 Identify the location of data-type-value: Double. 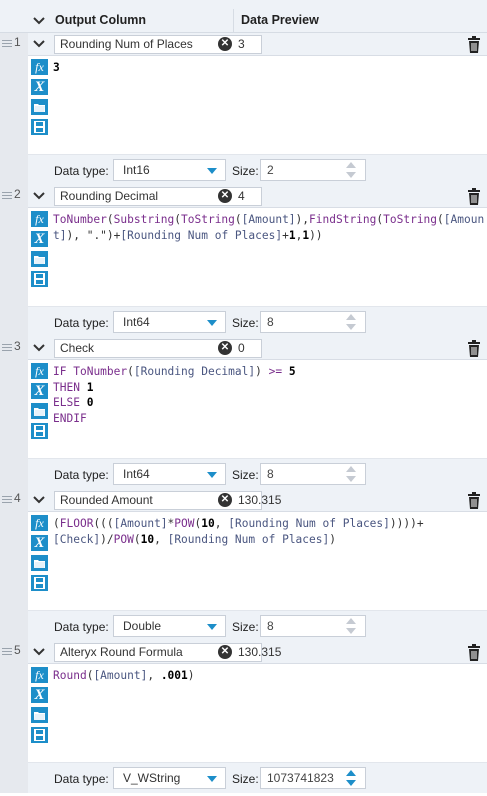
(142, 626).